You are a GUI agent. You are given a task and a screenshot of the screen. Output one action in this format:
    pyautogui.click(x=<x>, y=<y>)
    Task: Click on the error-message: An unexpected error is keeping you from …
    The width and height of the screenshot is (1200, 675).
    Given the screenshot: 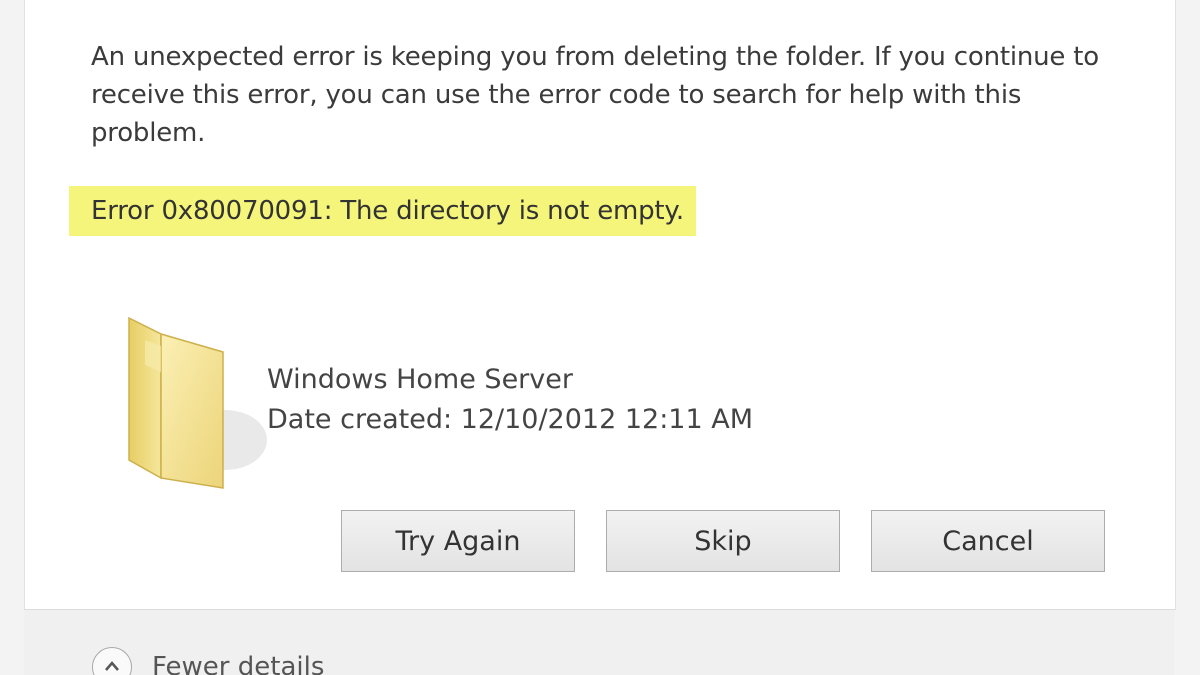 What is the action you would take?
    pyautogui.click(x=595, y=95)
    